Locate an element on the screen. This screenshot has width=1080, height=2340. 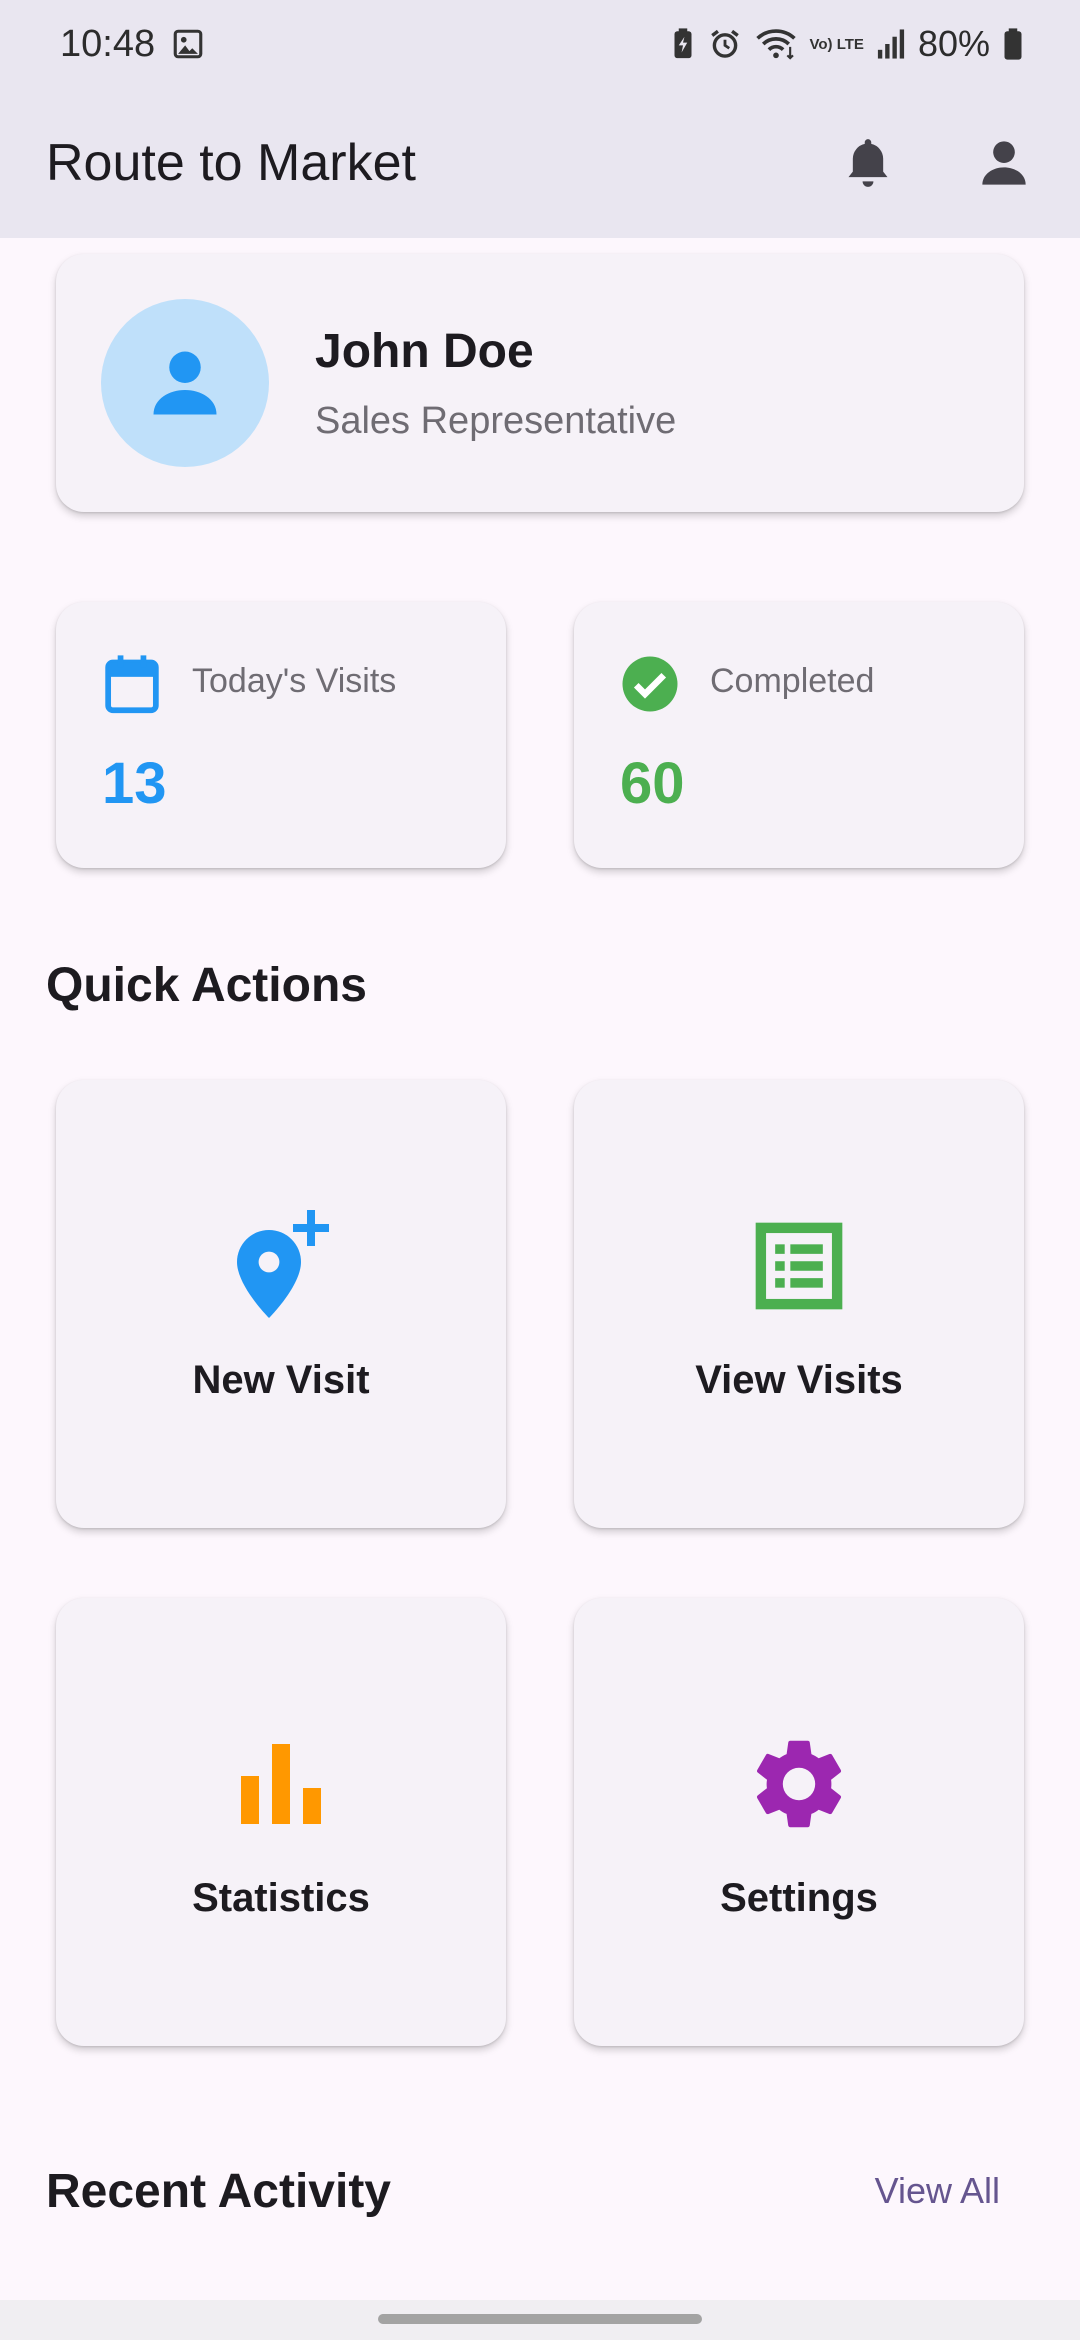
wifi-icon is located at coordinates (776, 44).